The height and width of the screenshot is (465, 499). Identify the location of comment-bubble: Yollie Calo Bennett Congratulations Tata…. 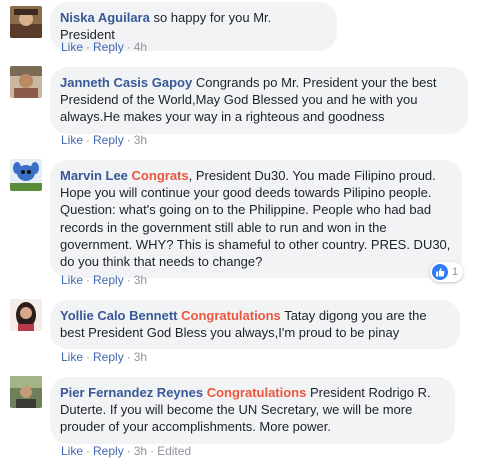
(255, 325).